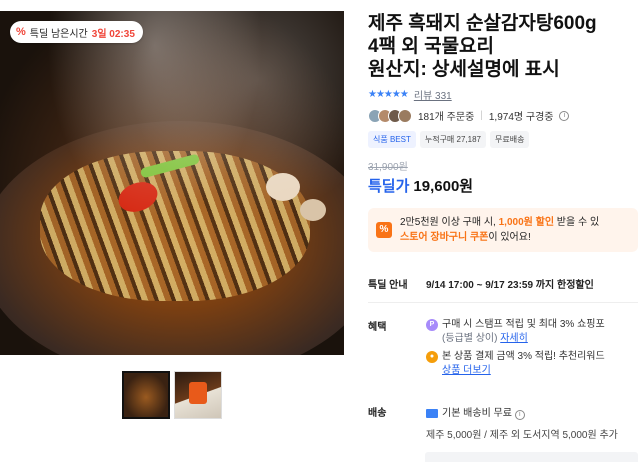 Image resolution: width=638 pixels, height=462 pixels. What do you see at coordinates (388, 167) in the screenshot?
I see `original-price: 31,900원` at bounding box center [388, 167].